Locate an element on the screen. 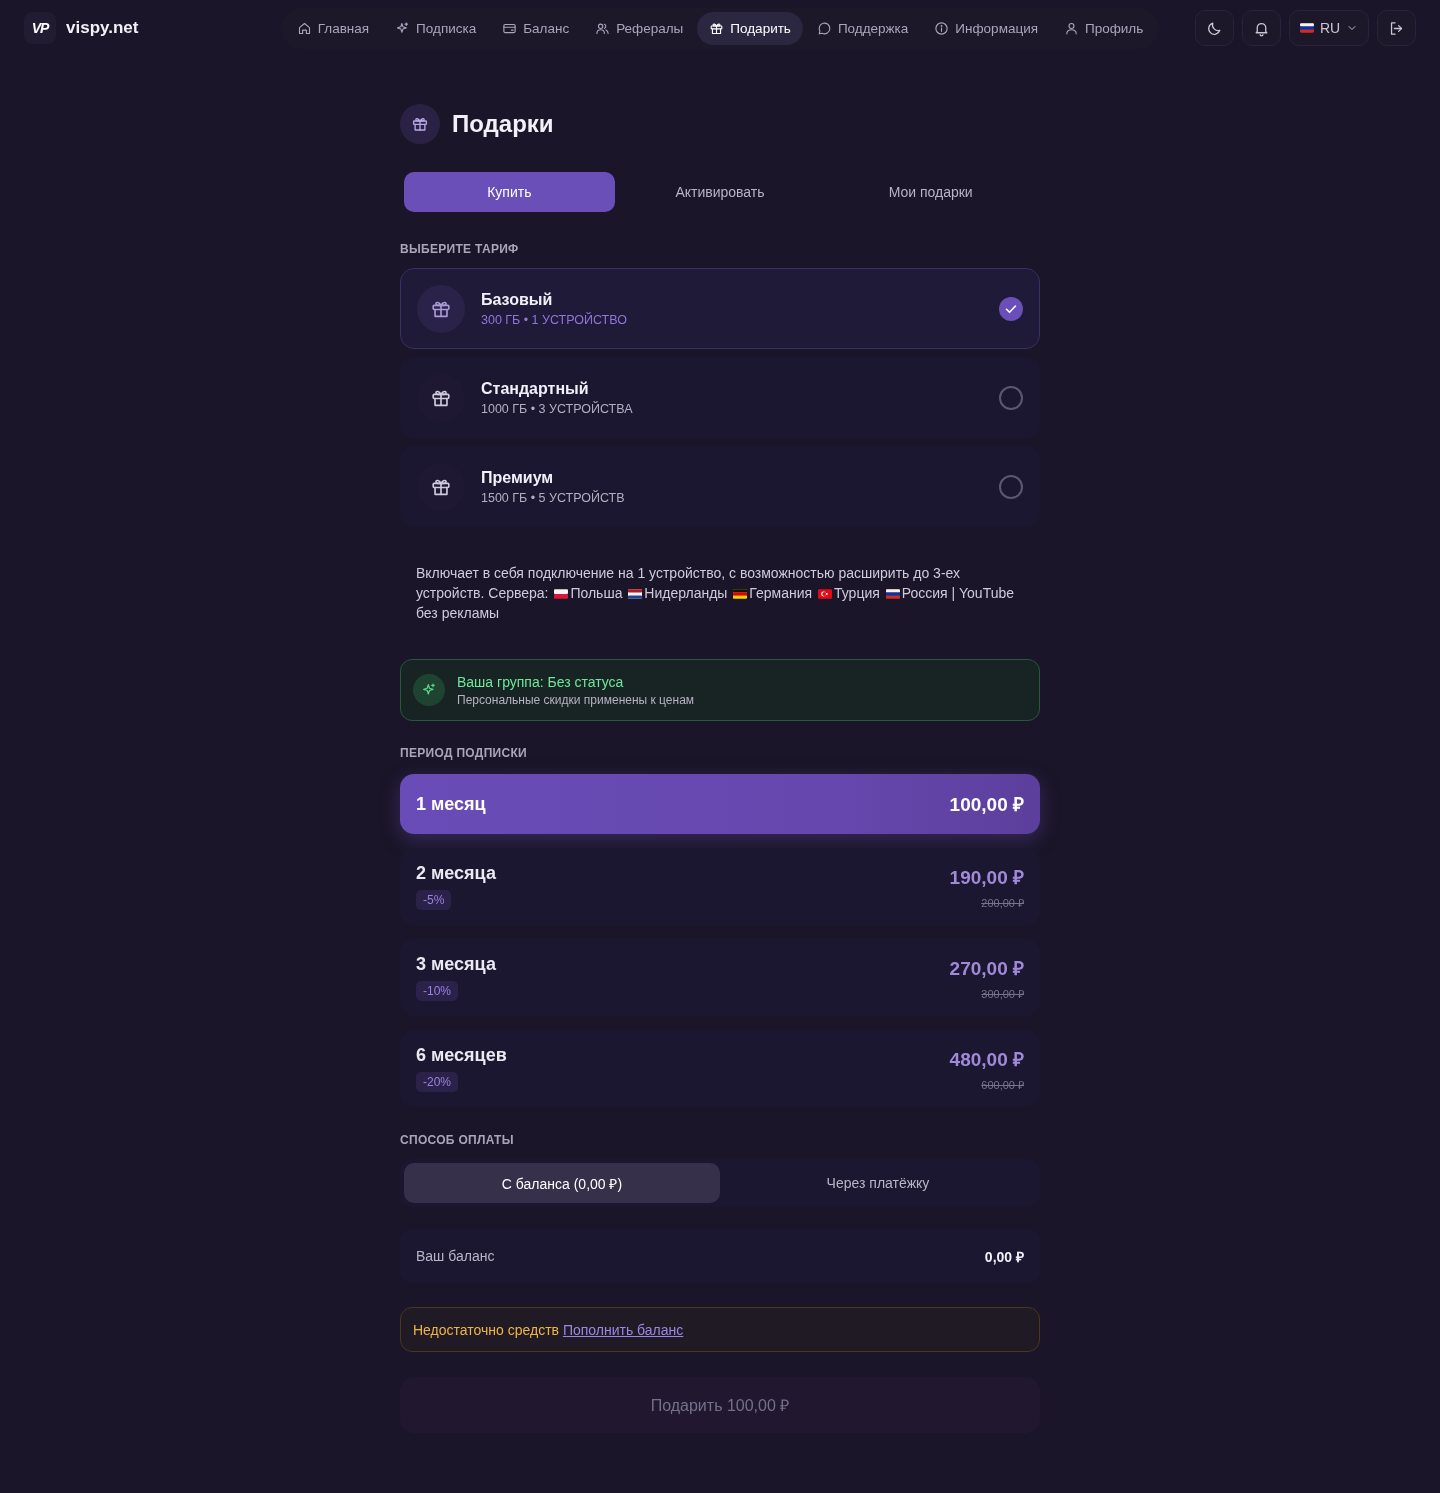 Image resolution: width=1440 pixels, height=1493 pixels. nav-item: Баланс is located at coordinates (536, 28).